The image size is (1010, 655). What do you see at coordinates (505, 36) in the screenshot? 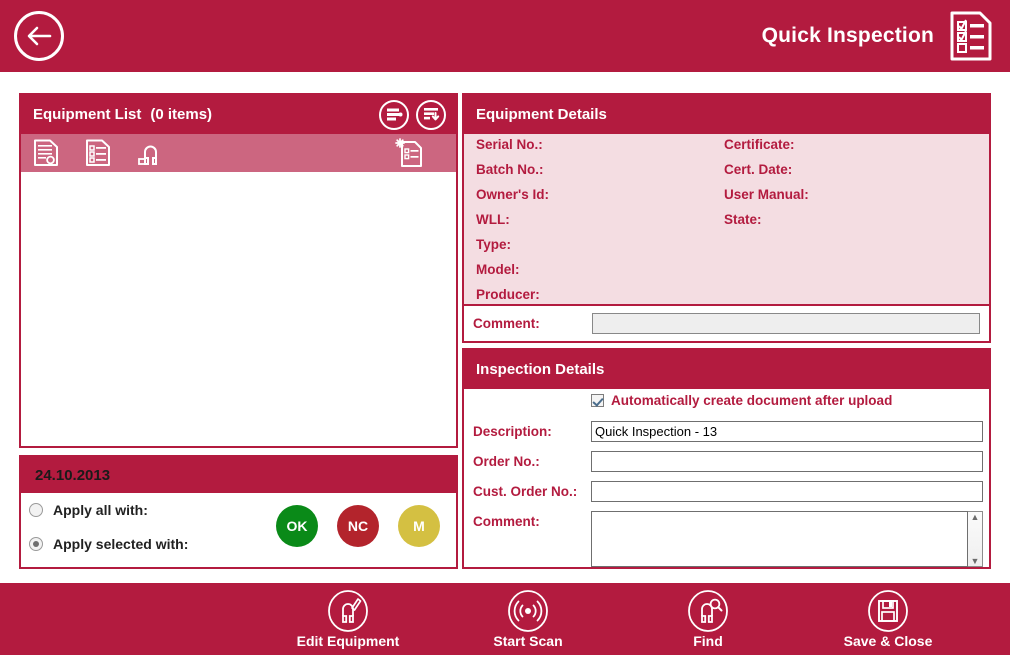
I see `top-header-bar: Quick Inspection` at bounding box center [505, 36].